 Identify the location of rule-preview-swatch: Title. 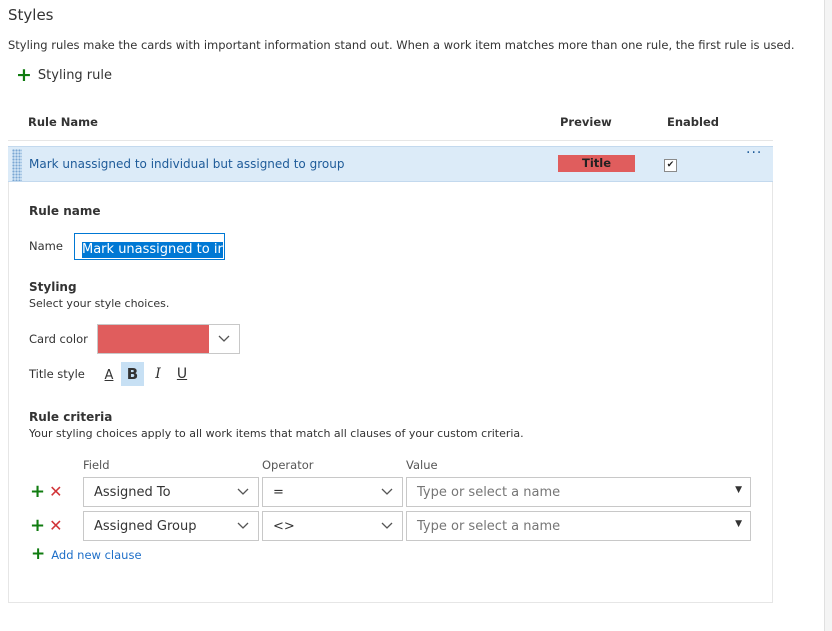
(596, 163).